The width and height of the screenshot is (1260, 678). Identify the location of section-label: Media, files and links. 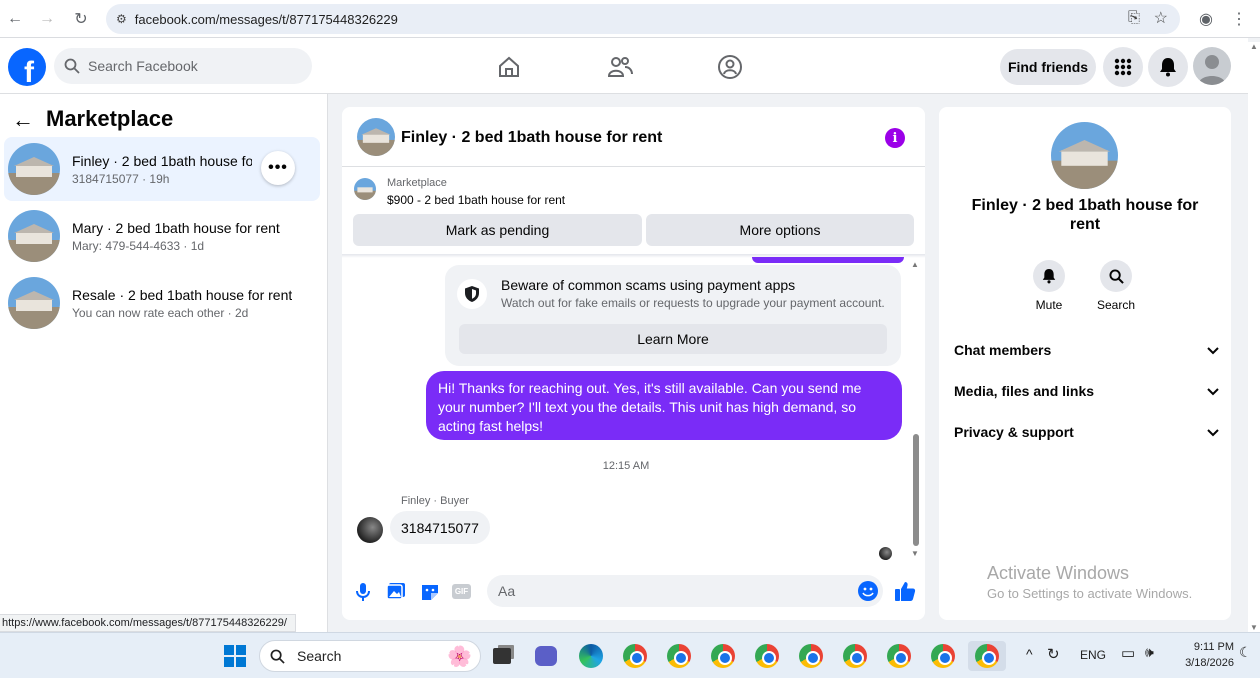
(1024, 391).